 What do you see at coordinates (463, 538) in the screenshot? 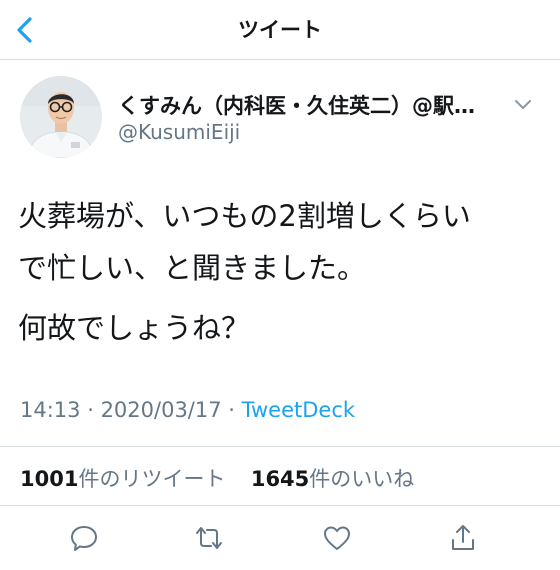
I see `share-icon` at bounding box center [463, 538].